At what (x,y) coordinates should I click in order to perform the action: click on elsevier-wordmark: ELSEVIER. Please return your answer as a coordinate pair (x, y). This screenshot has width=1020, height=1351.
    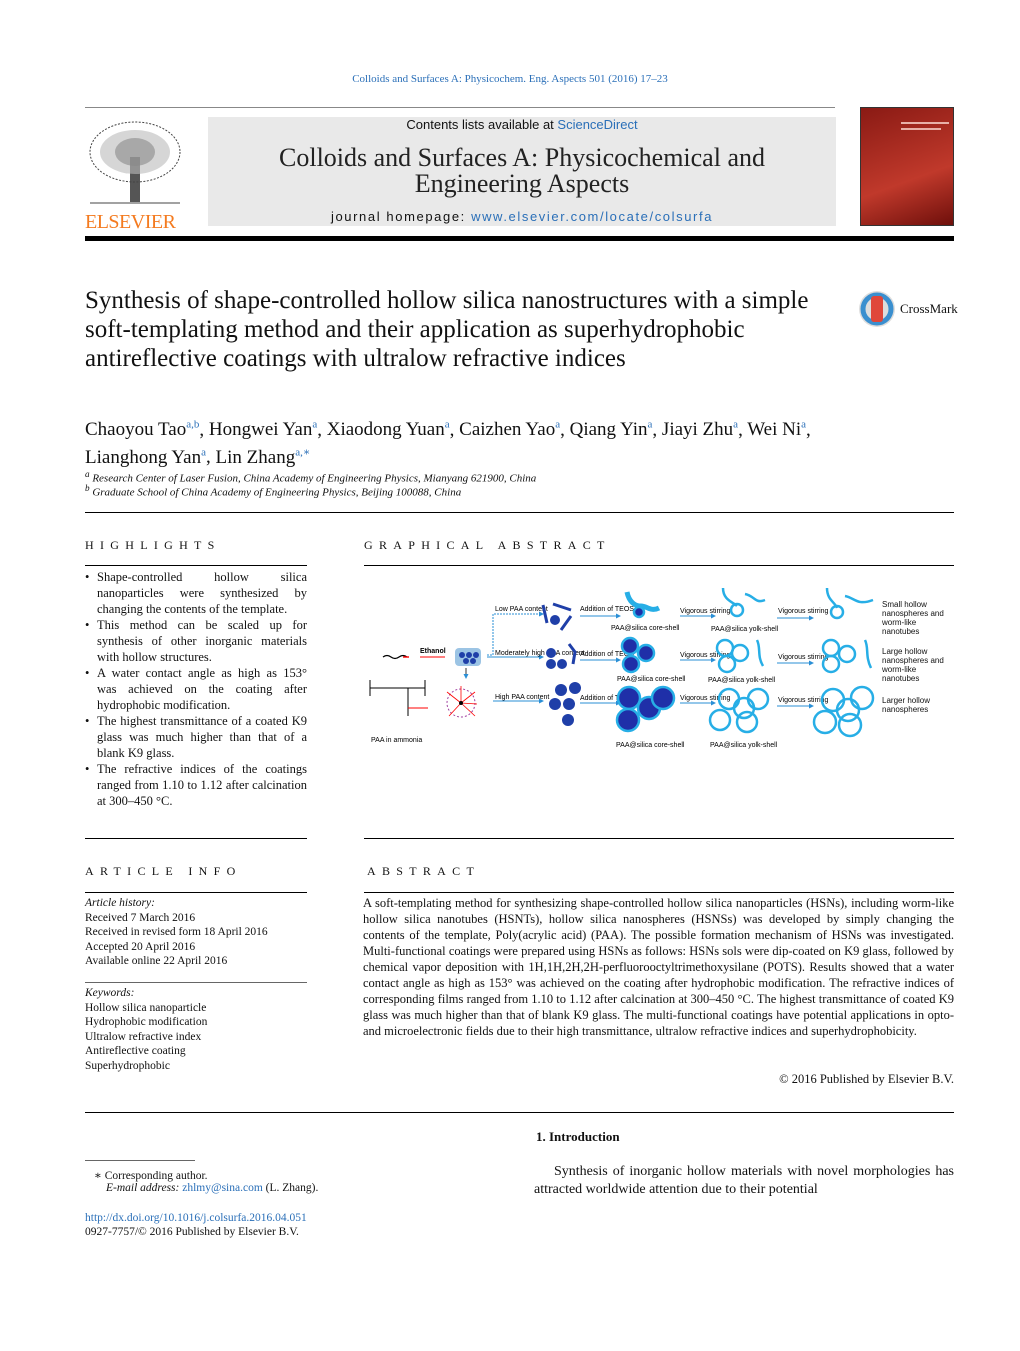
    Looking at the image, I should click on (130, 222).